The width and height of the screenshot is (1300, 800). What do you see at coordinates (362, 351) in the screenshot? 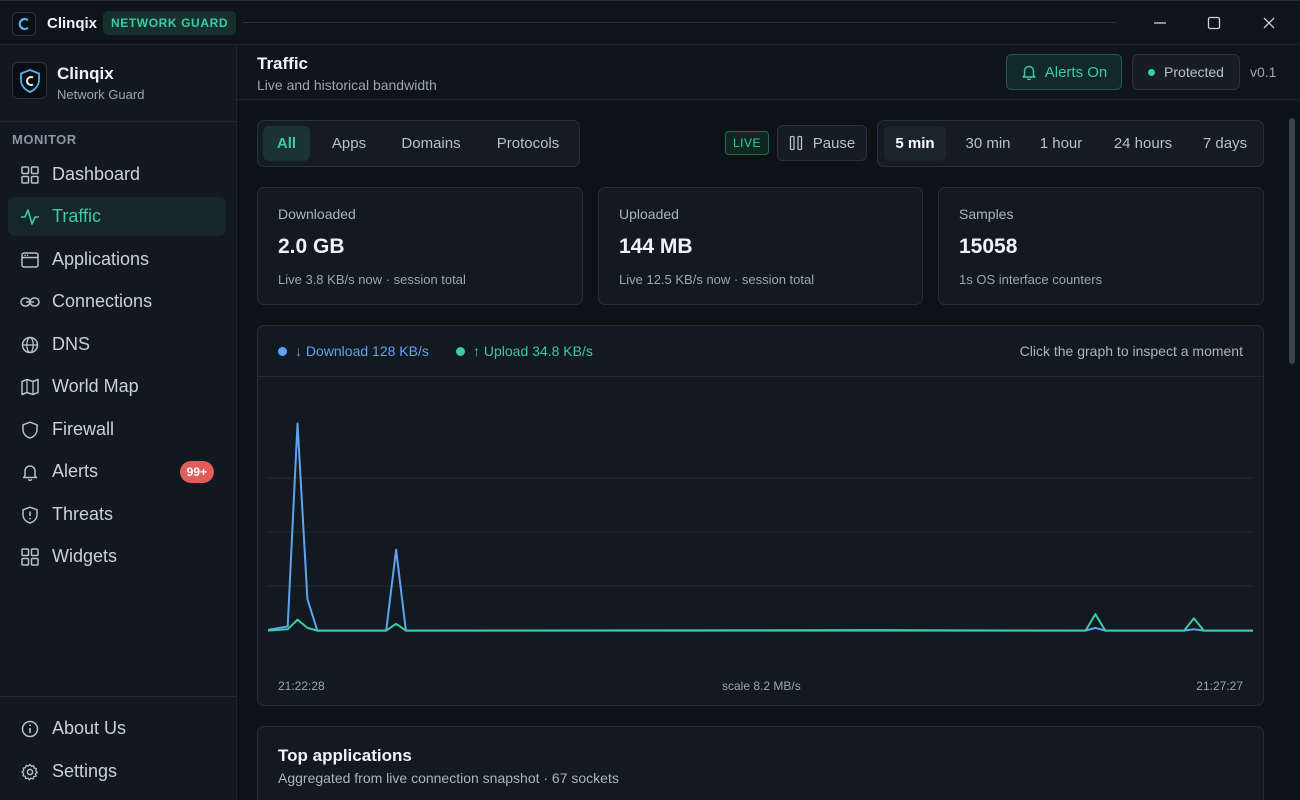
I see `legend-download-label: ↓ Download 128 KB/s` at bounding box center [362, 351].